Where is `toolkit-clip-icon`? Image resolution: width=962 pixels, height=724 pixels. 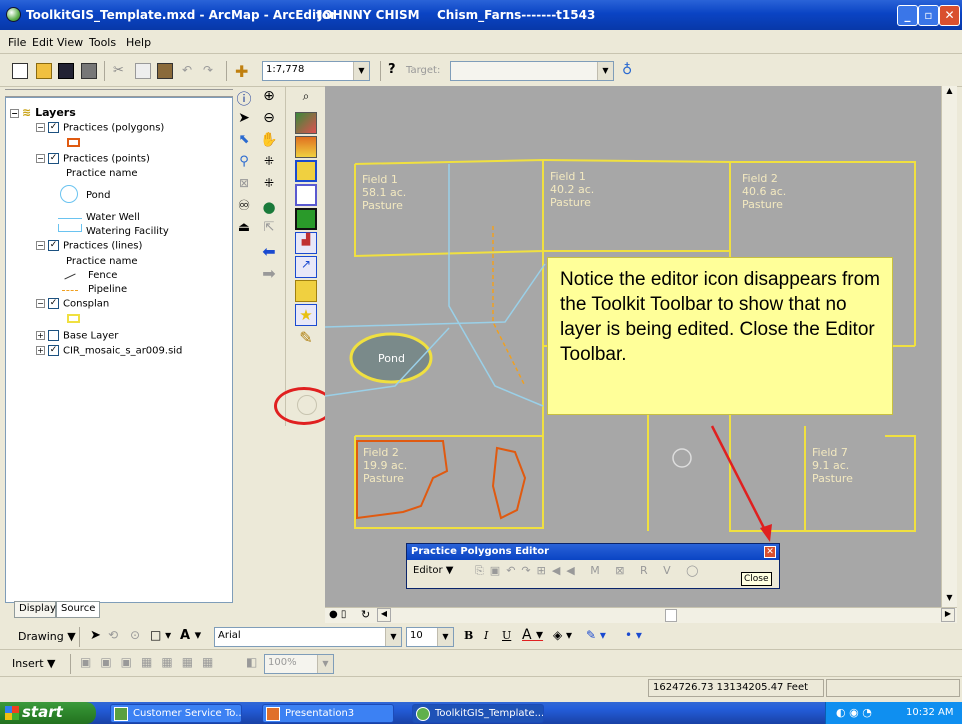
toolkit-clip-icon is located at coordinates (306, 219).